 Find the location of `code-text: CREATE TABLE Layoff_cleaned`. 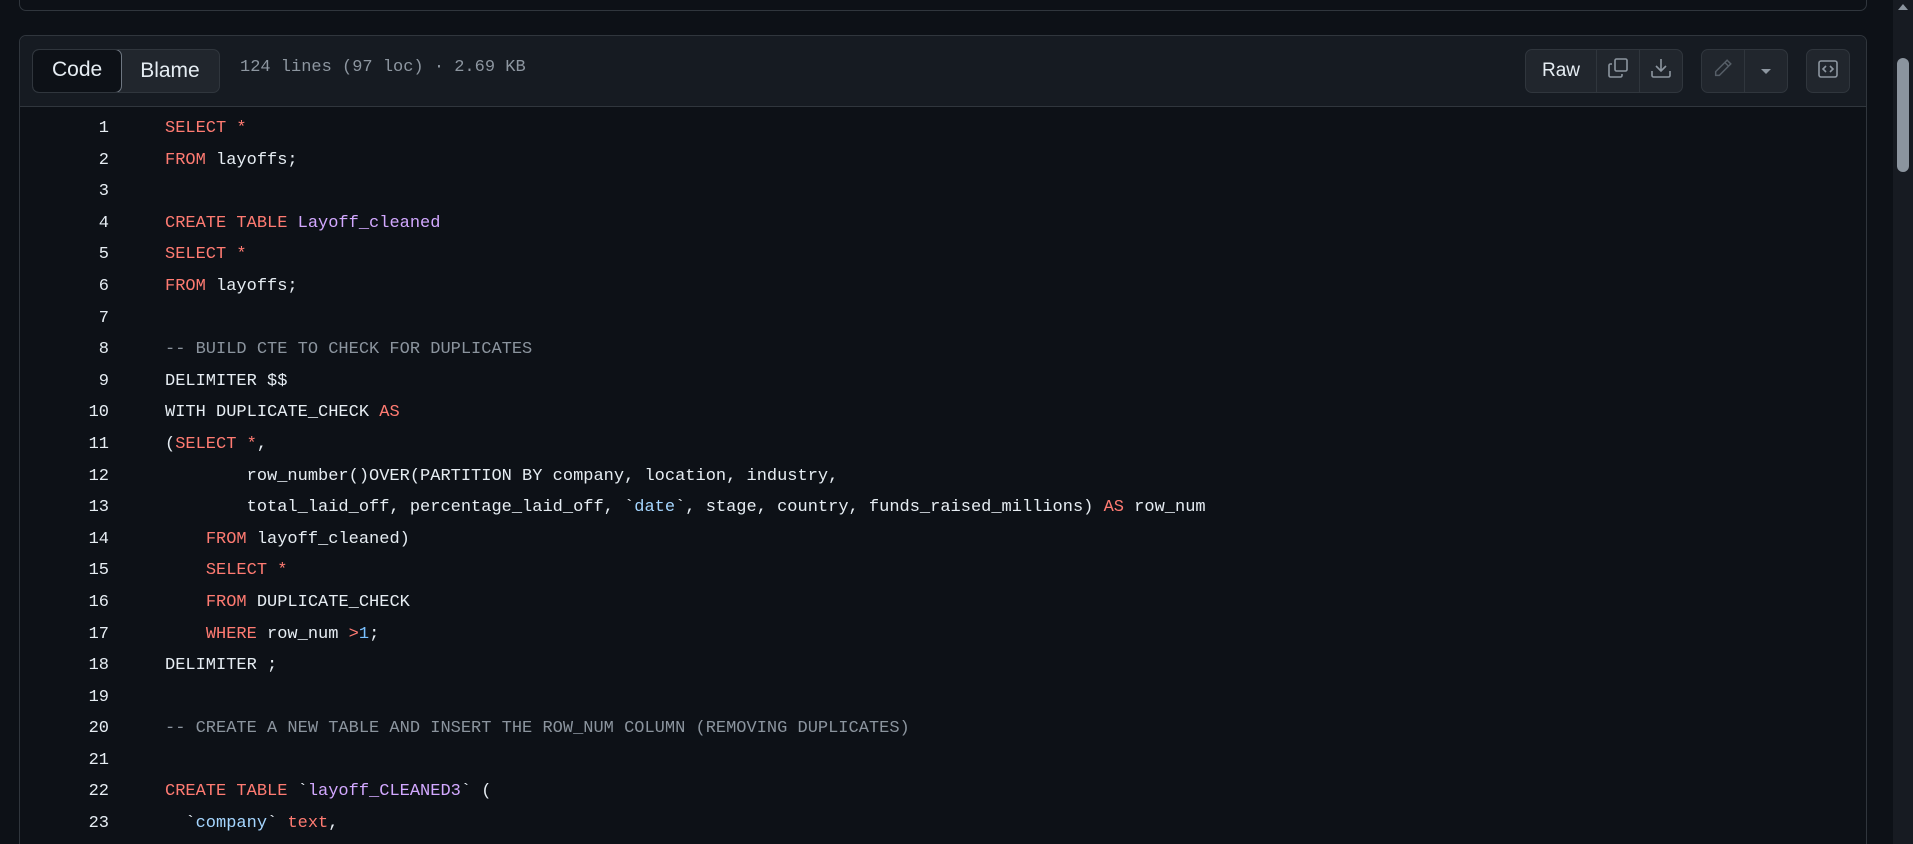

code-text: CREATE TABLE Layoff_cleaned is located at coordinates (302, 224).